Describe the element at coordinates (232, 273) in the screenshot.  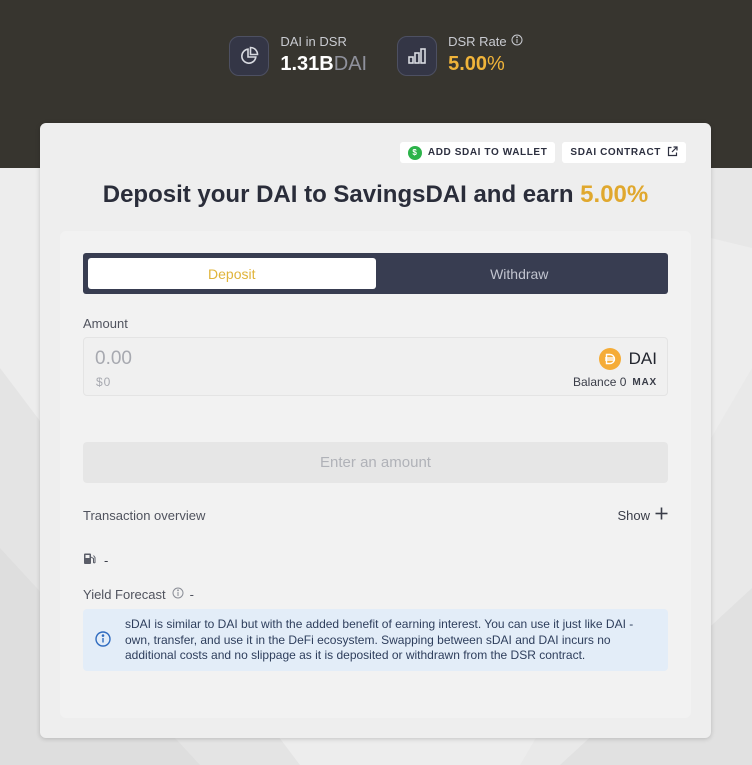
I see `tab-deposit: Deposit` at that location.